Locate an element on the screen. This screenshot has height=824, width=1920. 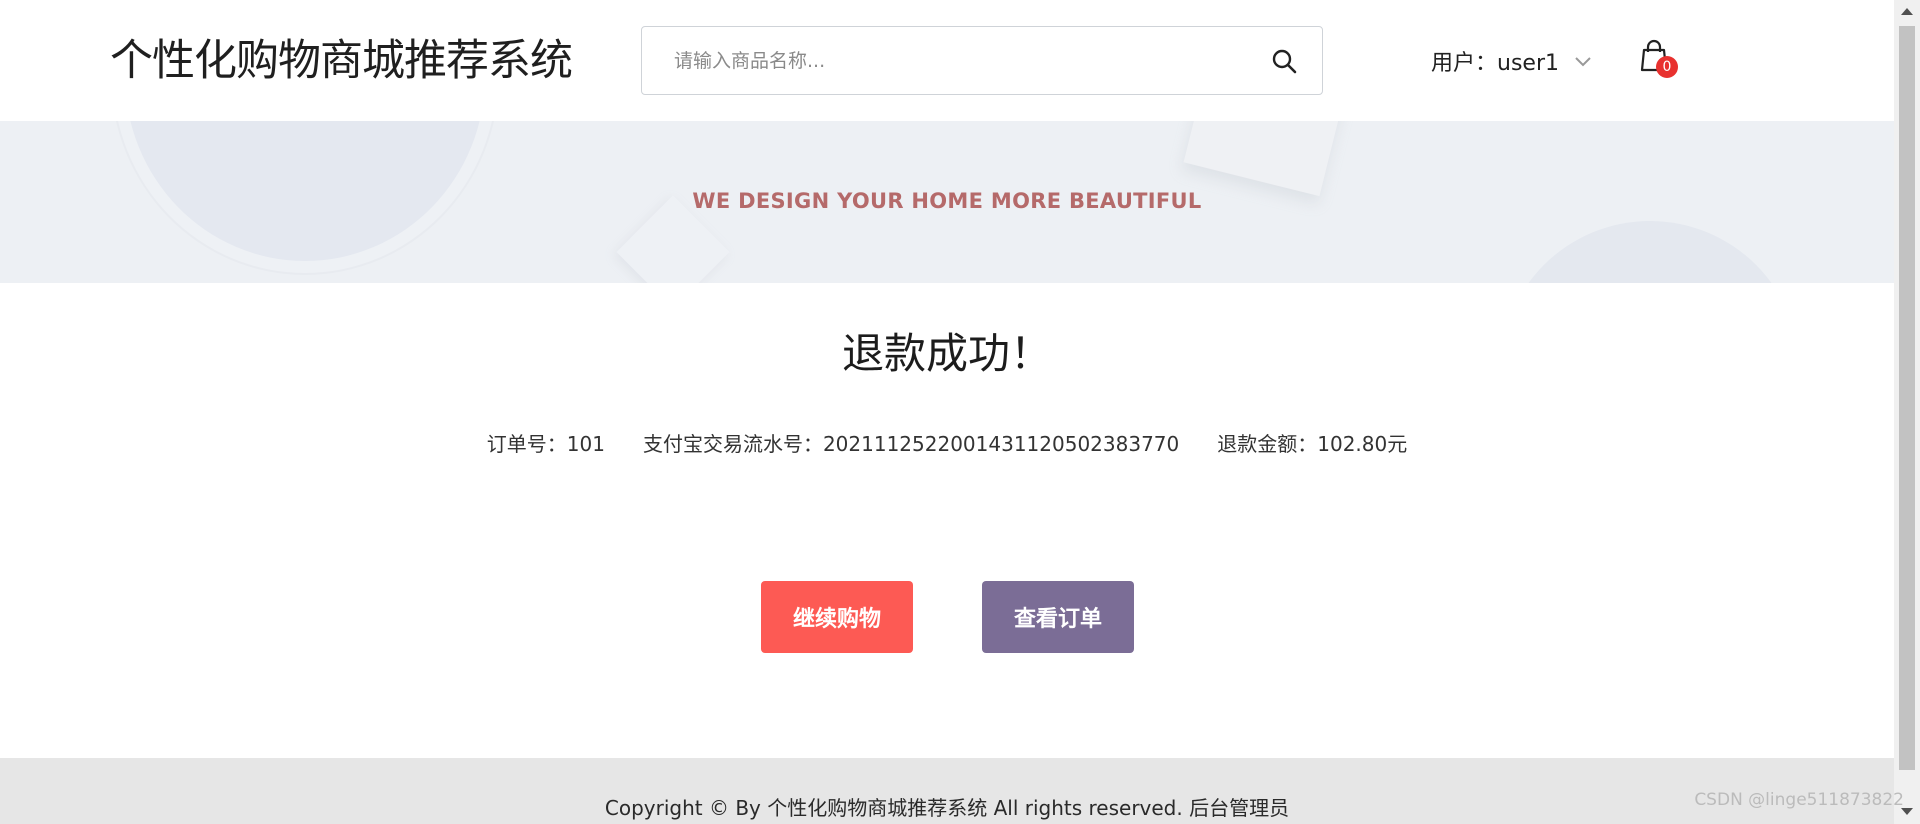
vertical-scrollbar is located at coordinates (1907, 412).